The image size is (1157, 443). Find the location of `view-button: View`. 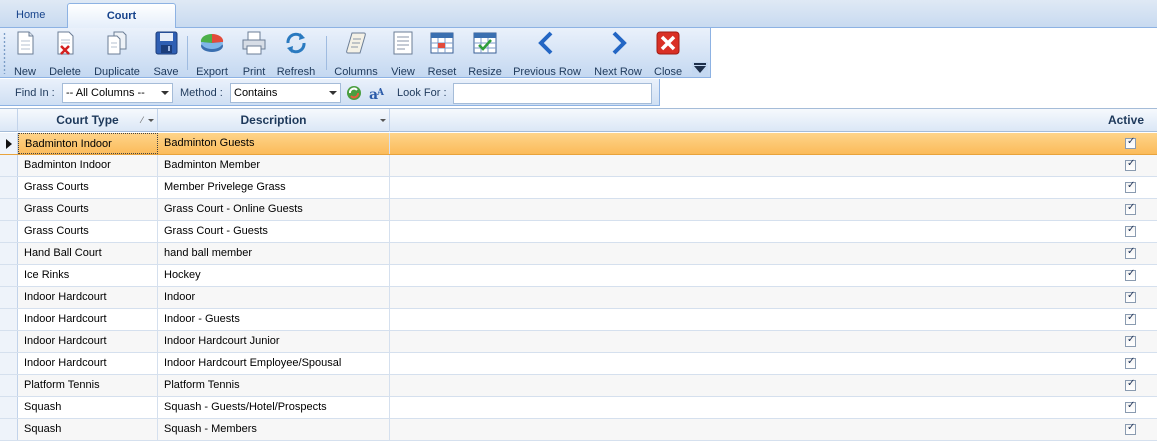

view-button: View is located at coordinates (403, 54).